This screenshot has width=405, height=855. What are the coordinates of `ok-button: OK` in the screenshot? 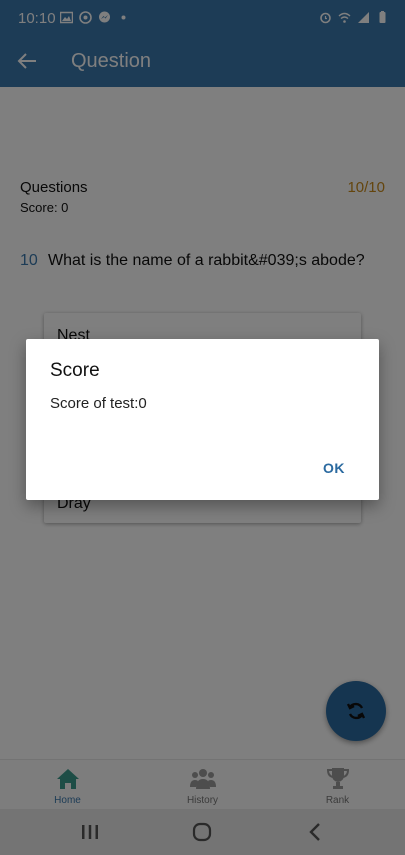 It's located at (334, 468).